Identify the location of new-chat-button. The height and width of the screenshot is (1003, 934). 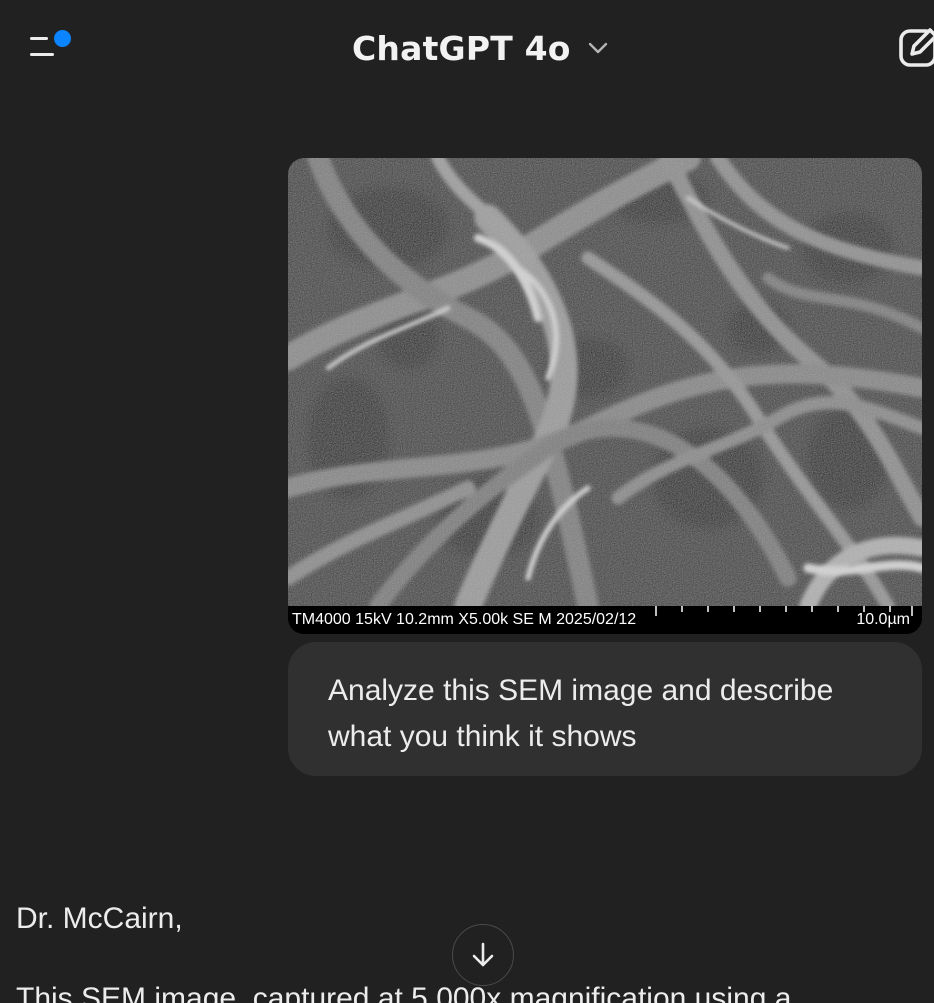
(916, 47).